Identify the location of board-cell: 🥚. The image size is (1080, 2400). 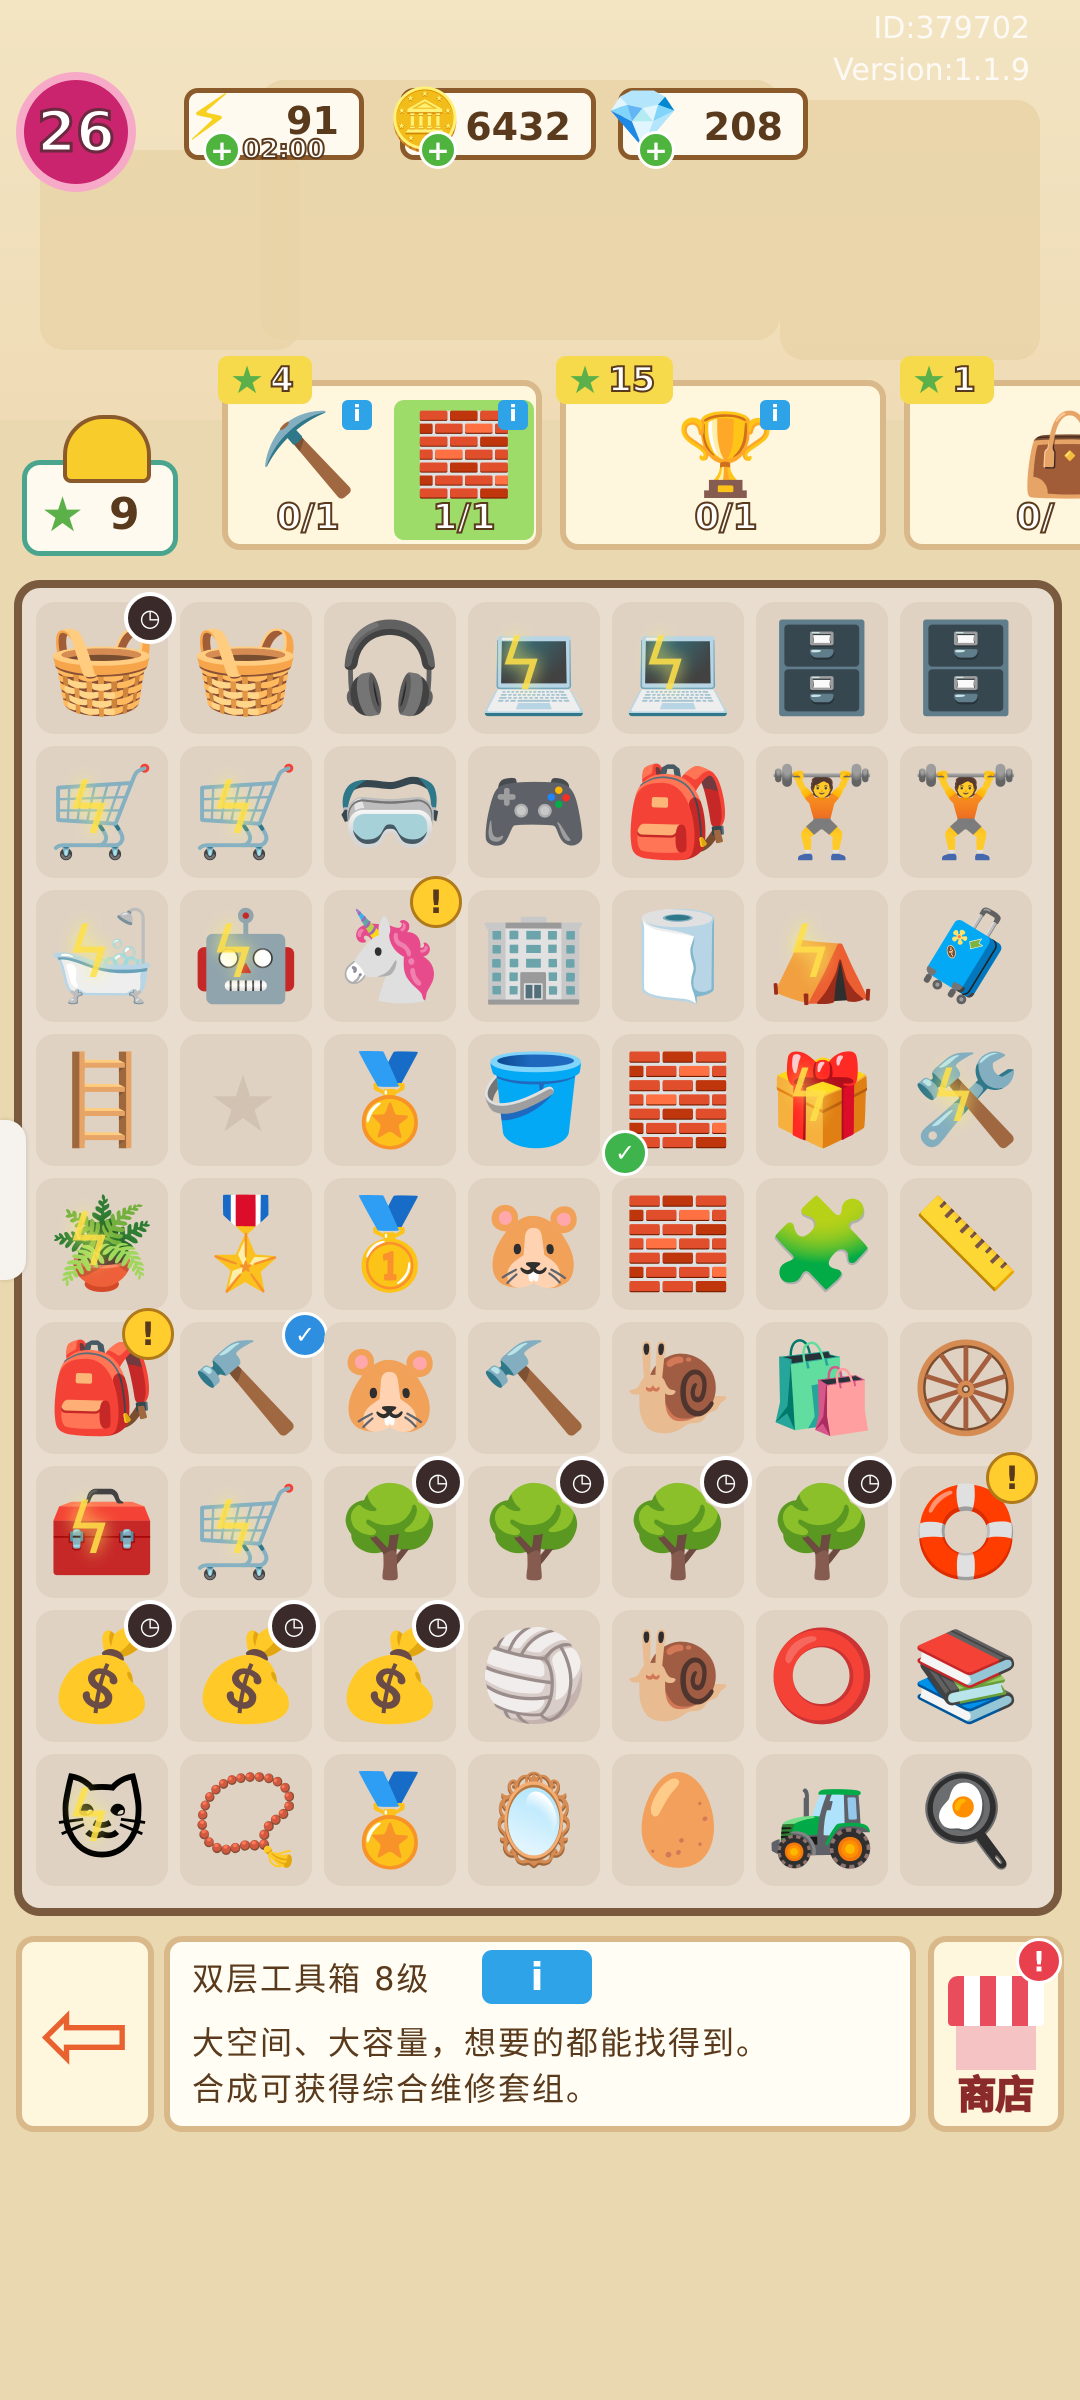
(678, 1820).